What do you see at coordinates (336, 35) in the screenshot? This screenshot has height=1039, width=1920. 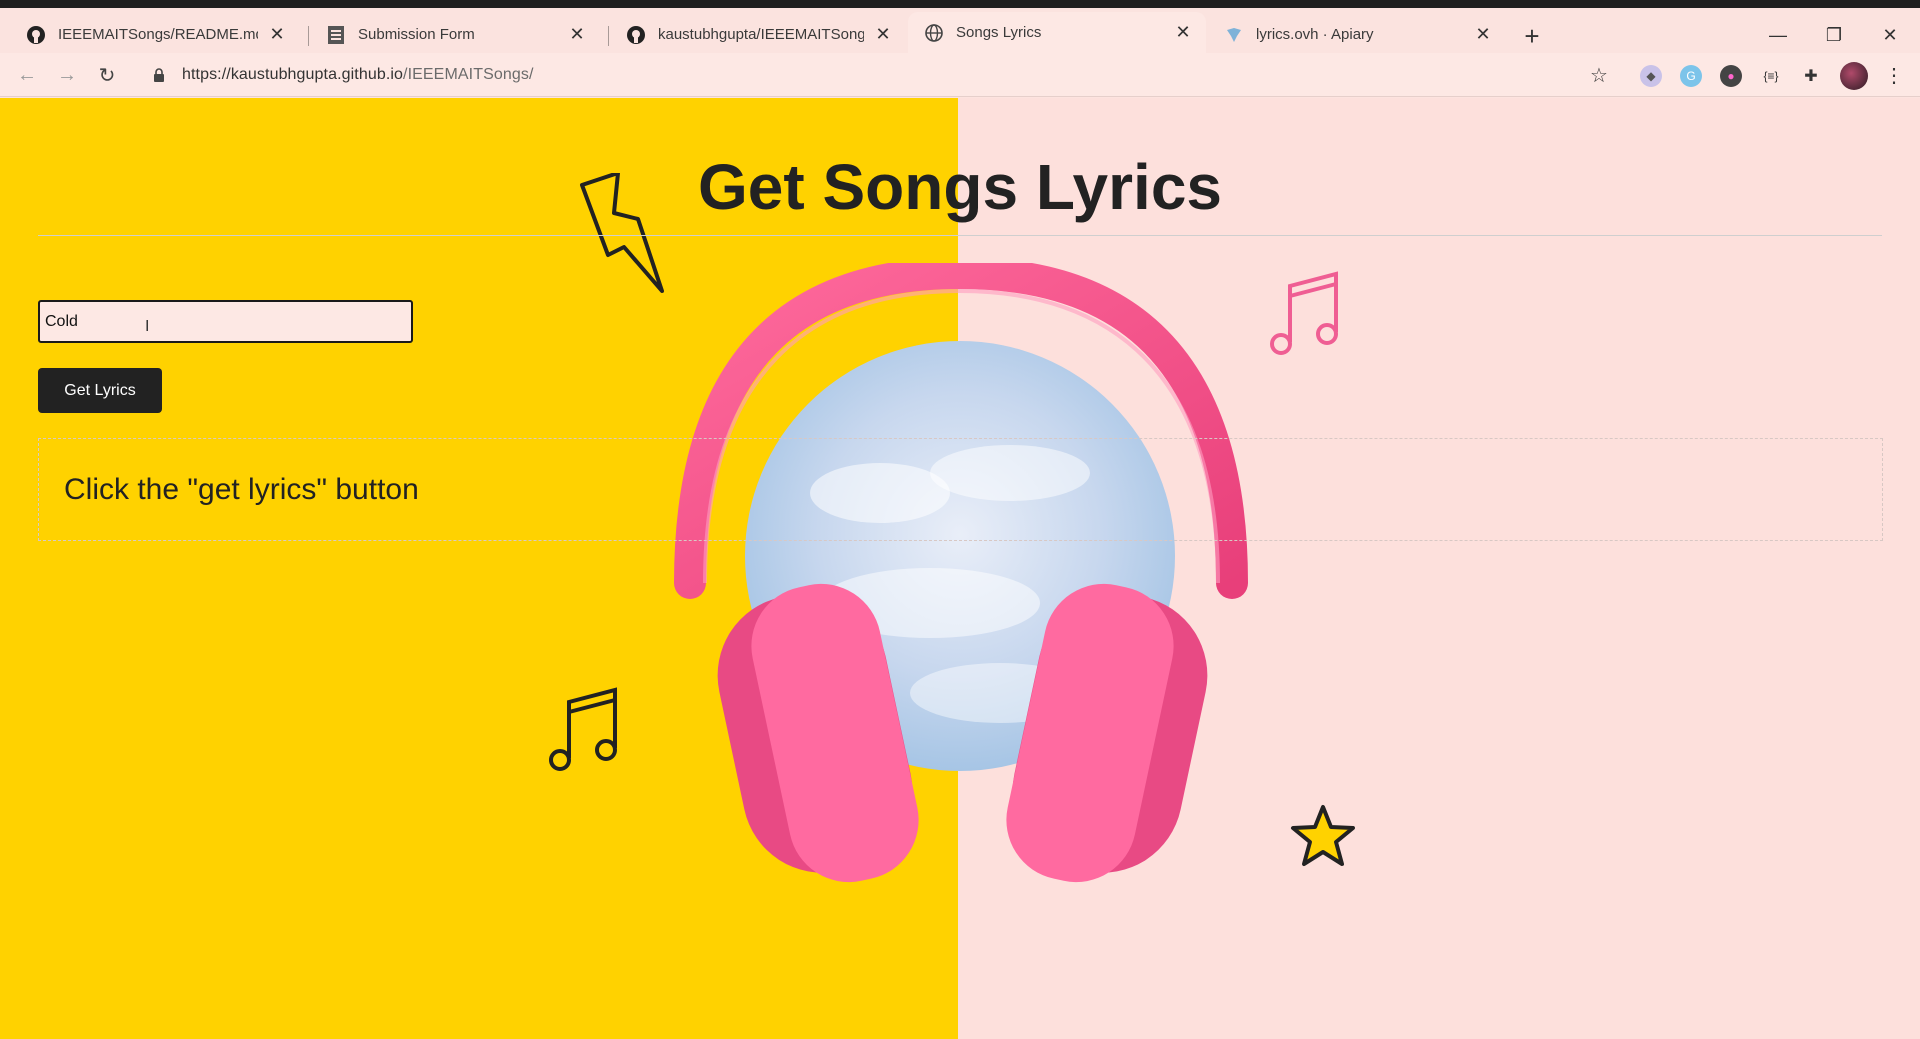 I see `form-icon` at bounding box center [336, 35].